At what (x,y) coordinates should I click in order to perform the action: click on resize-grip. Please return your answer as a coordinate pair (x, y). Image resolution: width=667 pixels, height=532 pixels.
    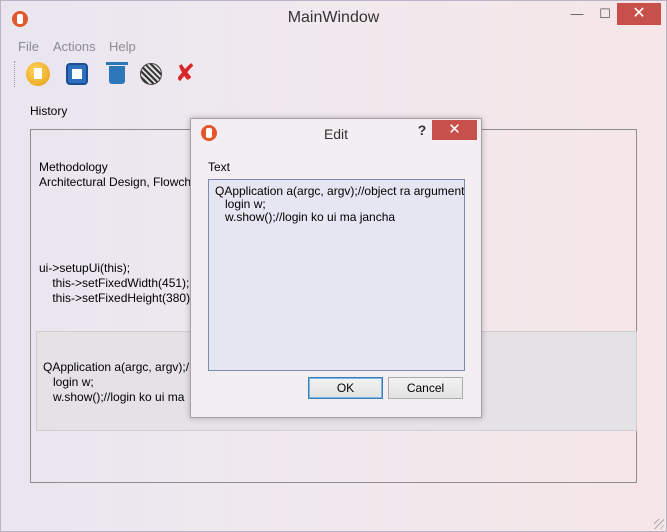
    Looking at the image, I should click on (659, 524).